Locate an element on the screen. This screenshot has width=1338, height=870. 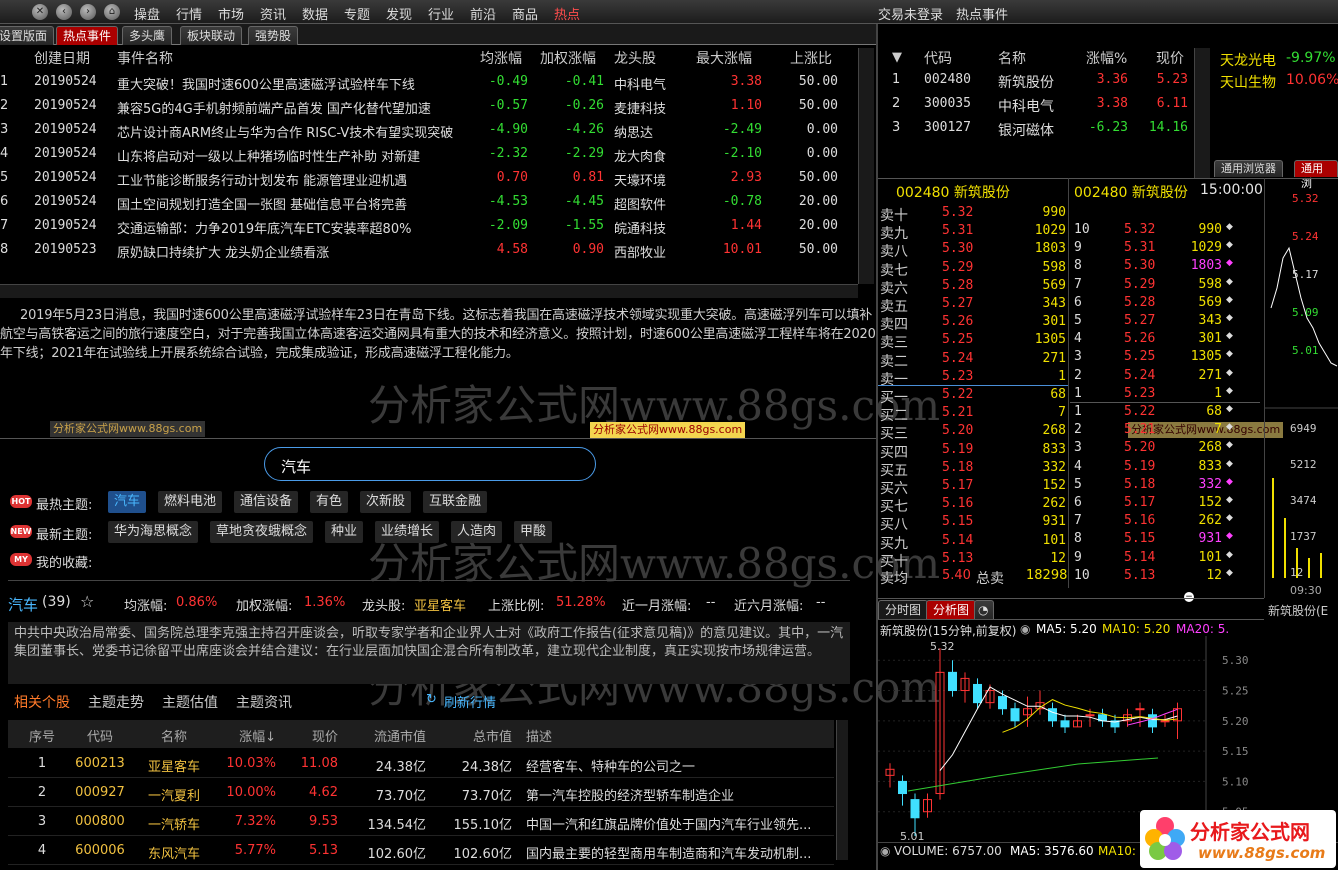
depth-price: 5.32 is located at coordinates (1139, 229).